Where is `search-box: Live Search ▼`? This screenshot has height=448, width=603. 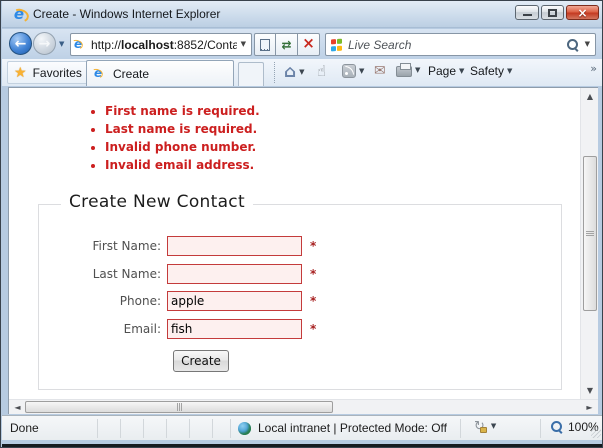
search-box: Live Search ▼ is located at coordinates (460, 44).